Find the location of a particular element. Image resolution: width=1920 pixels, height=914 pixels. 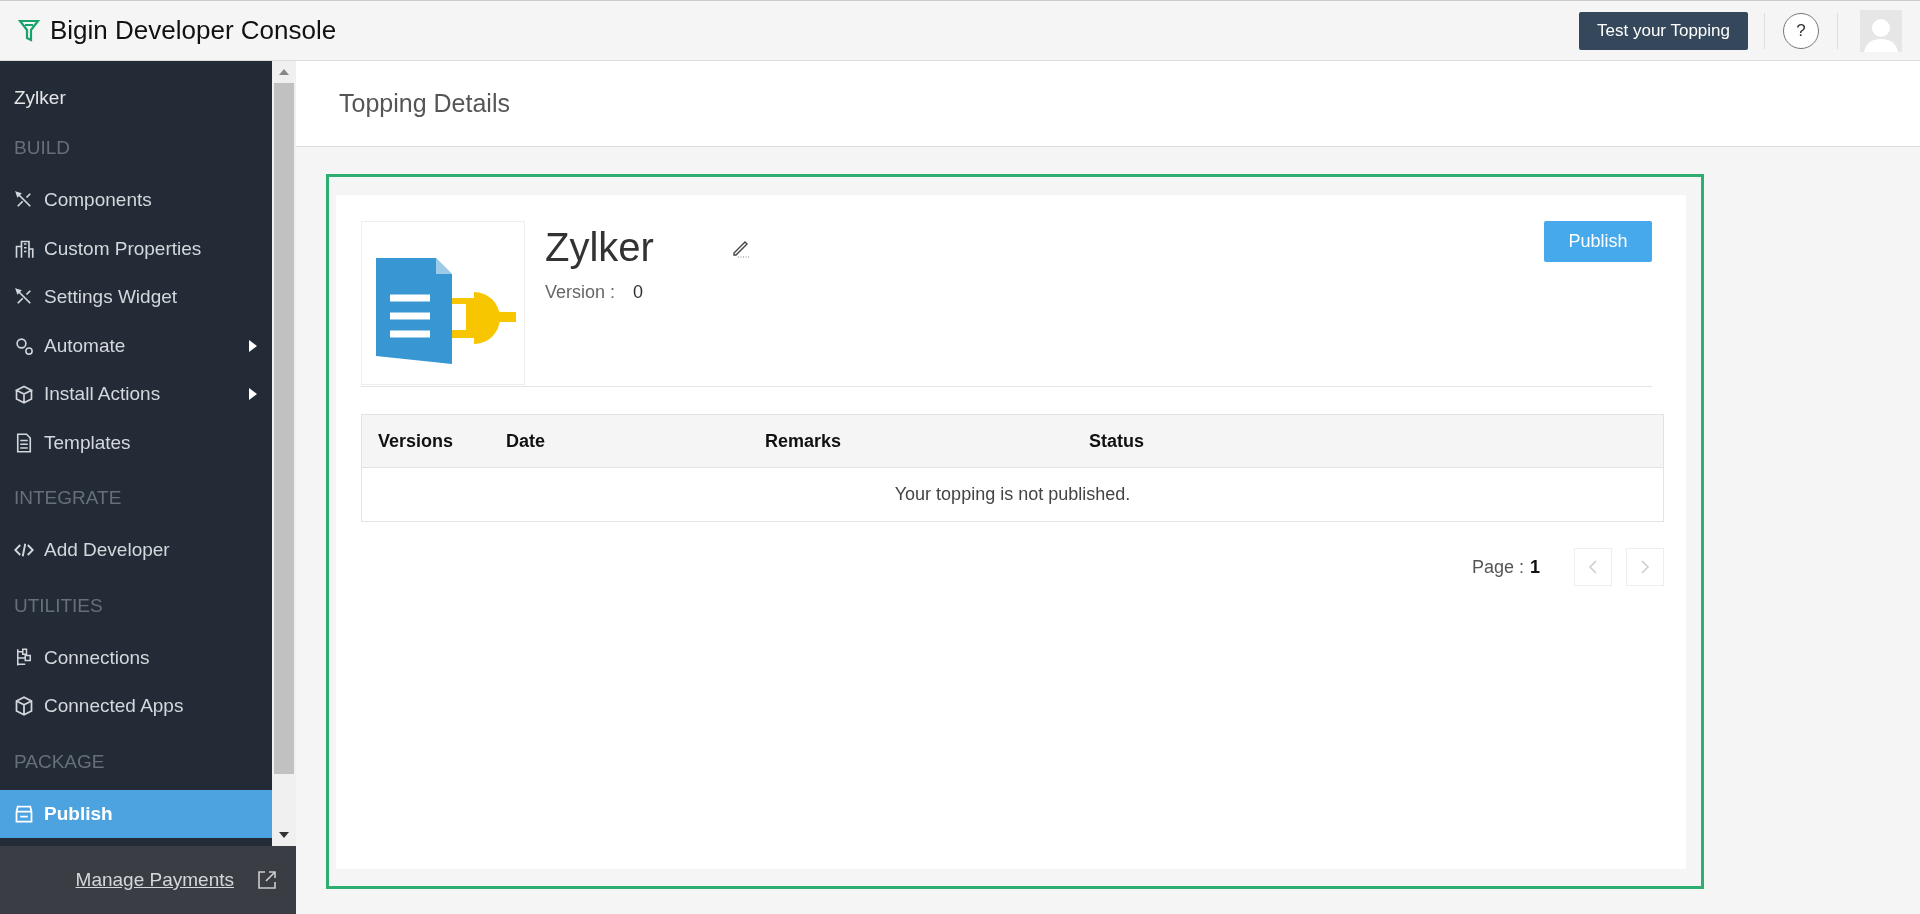

section-heading: PACKAGE is located at coordinates (59, 761).